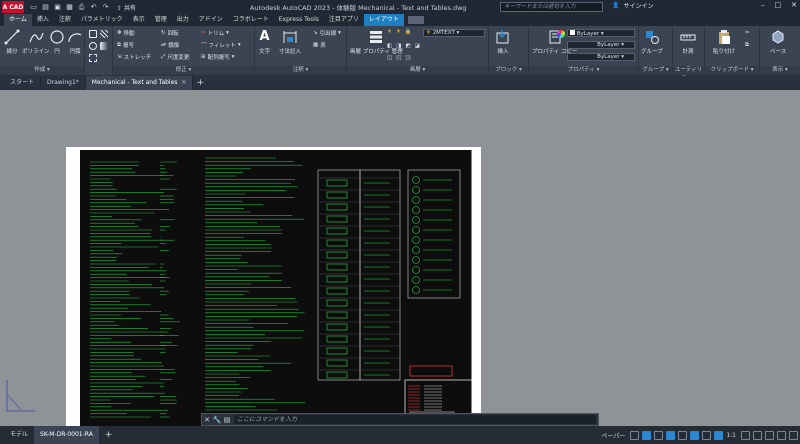  I want to click on group-button: グループ, so click(652, 42).